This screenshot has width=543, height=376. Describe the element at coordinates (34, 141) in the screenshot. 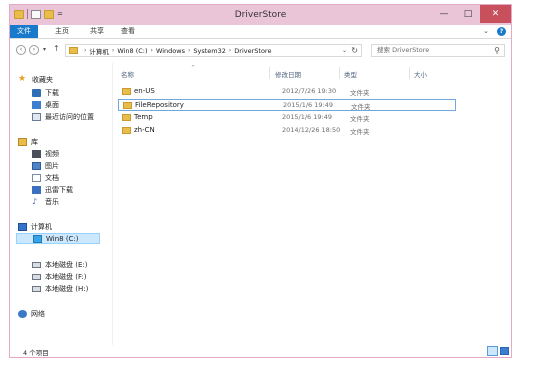

I see `nav-label: 库` at that location.